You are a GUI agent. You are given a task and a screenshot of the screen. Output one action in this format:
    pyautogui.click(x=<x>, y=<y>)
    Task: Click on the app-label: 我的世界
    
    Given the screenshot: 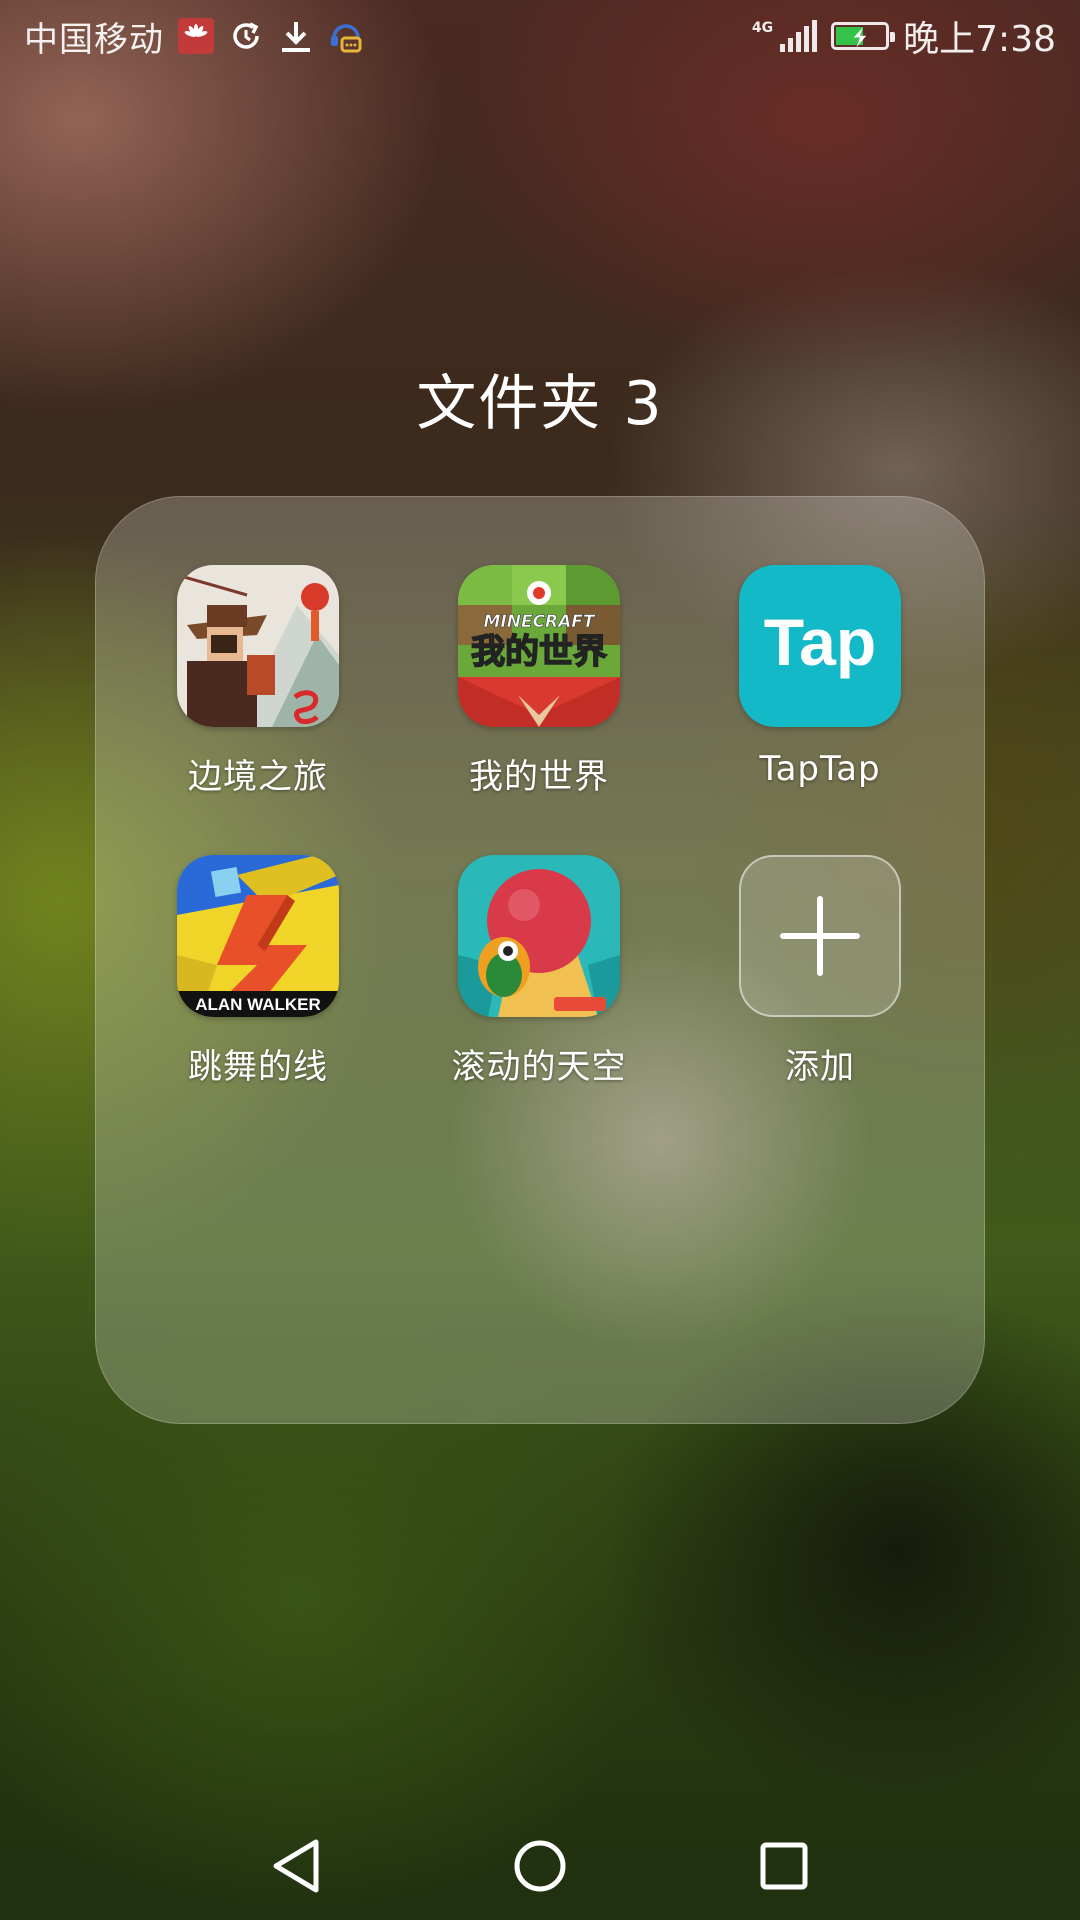 What is the action you would take?
    pyautogui.click(x=539, y=777)
    